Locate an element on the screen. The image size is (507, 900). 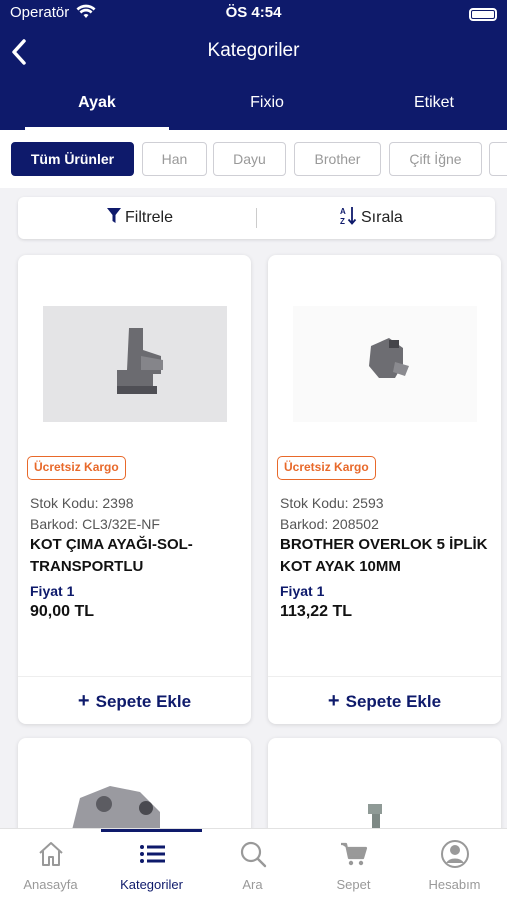
sort-label: Sırala is located at coordinates (382, 217).